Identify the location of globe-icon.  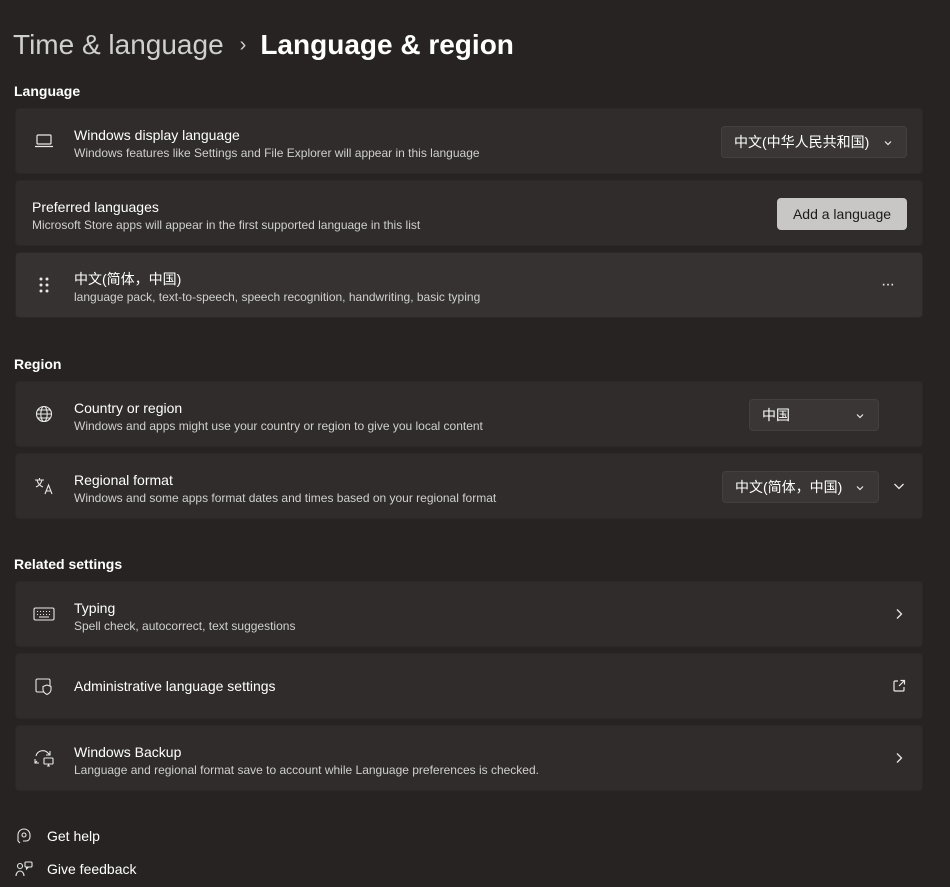
(44, 414).